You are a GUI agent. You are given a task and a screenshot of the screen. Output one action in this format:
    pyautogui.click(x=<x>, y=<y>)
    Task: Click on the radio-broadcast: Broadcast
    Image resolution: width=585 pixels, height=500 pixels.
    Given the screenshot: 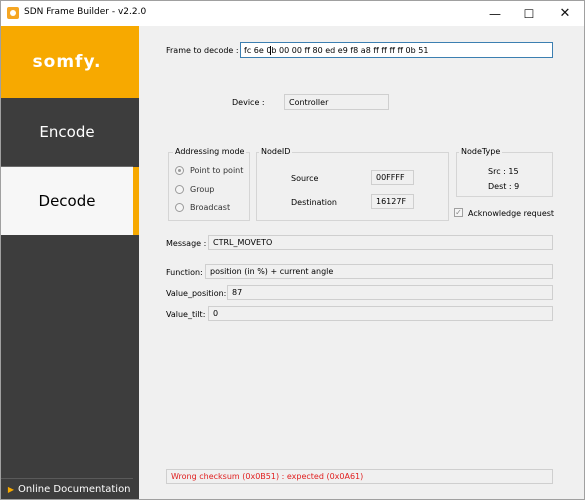 What is the action you would take?
    pyautogui.click(x=202, y=207)
    